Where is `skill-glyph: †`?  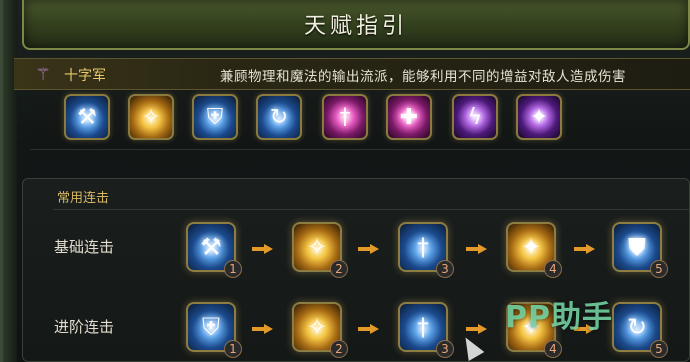 skill-glyph: † is located at coordinates (345, 117).